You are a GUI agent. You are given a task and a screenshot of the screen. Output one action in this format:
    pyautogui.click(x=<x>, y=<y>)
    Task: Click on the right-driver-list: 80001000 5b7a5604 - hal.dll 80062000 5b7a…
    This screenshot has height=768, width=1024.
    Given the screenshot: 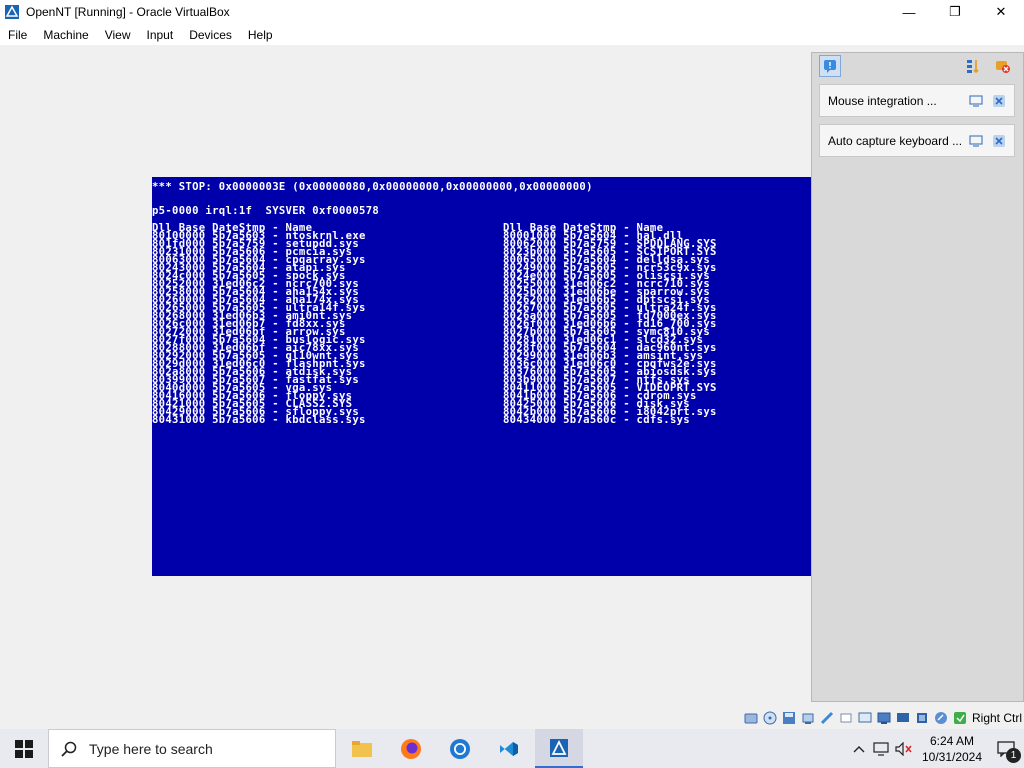 What is the action you would take?
    pyautogui.click(x=610, y=328)
    